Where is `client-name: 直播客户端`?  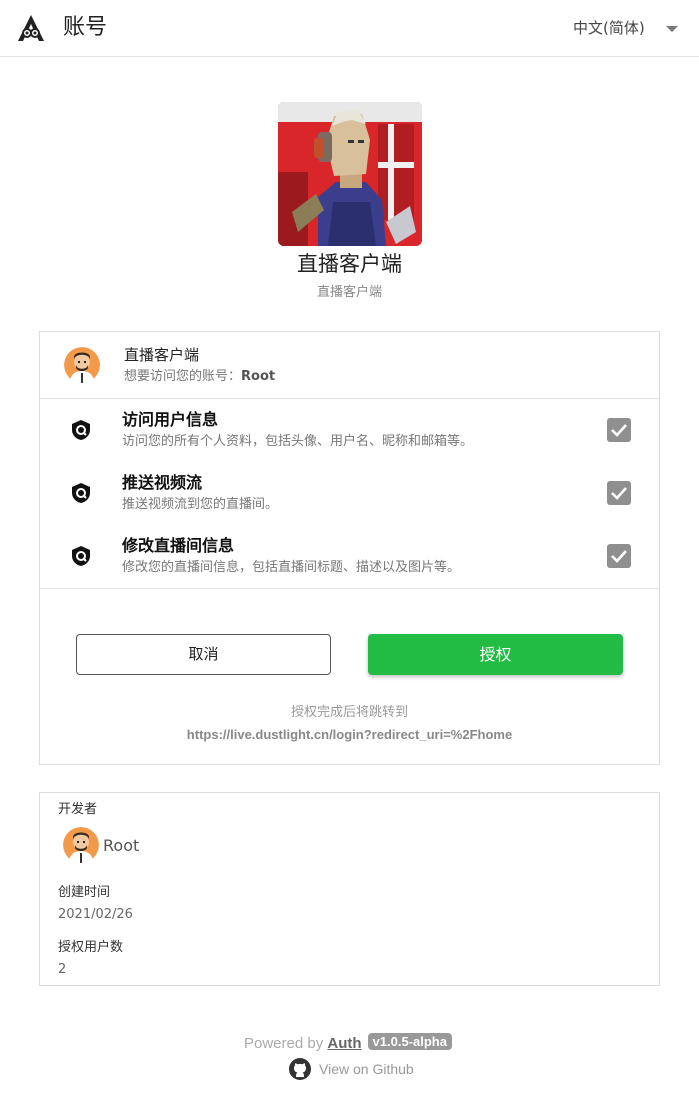
client-name: 直播客户端 is located at coordinates (162, 355).